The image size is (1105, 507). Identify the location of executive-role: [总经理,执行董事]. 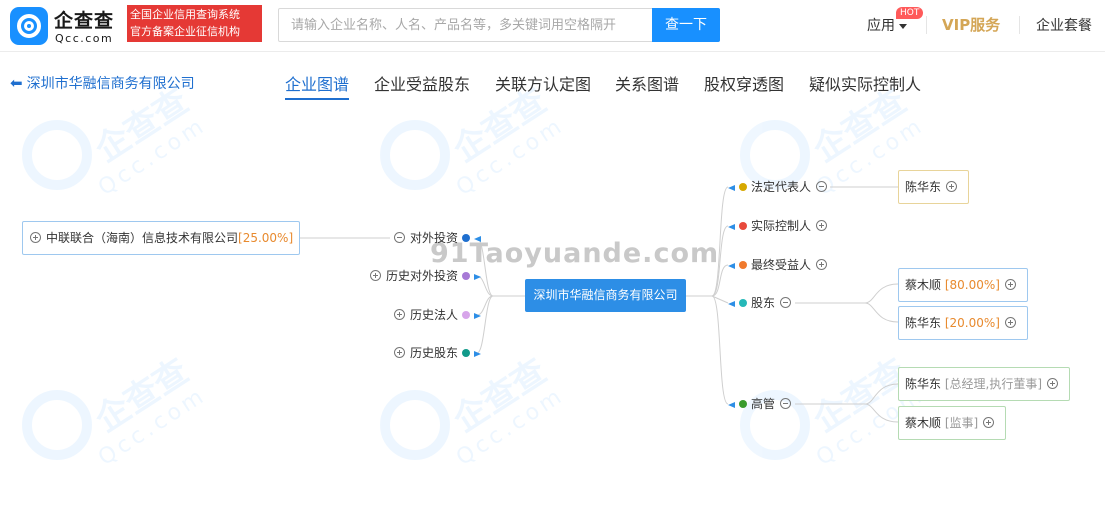
(993, 384).